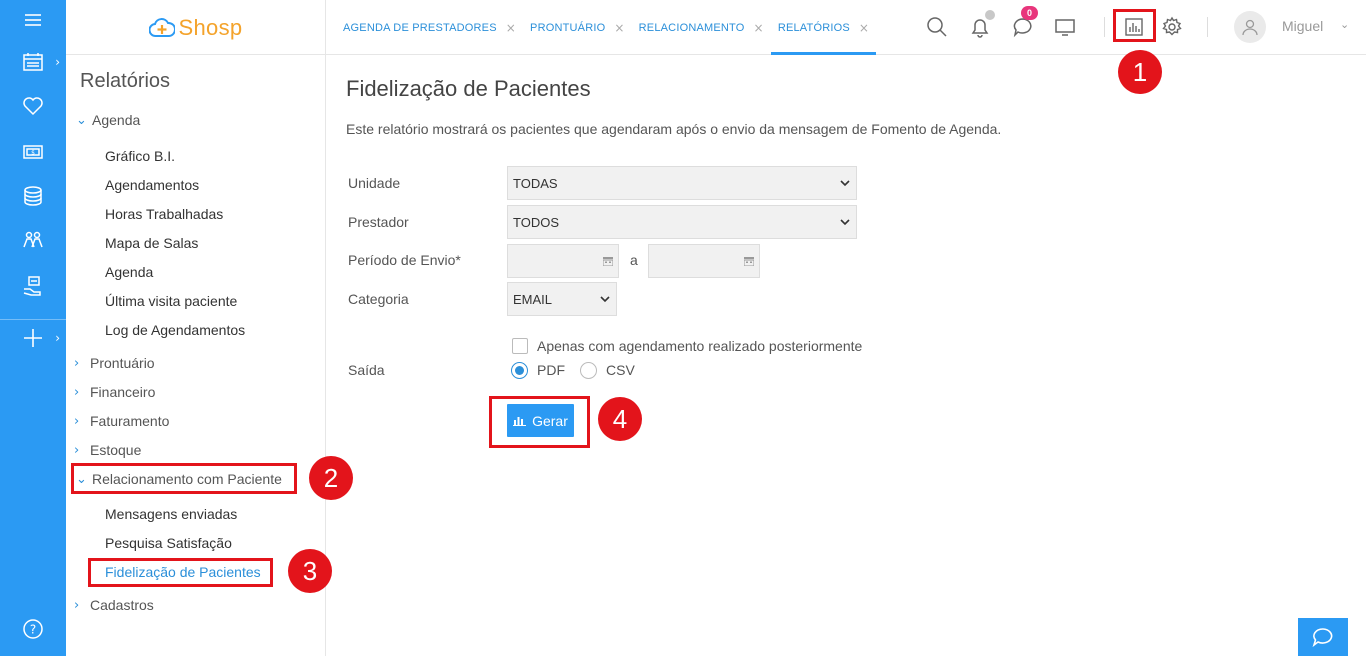  I want to click on periodo-end-input, so click(704, 261).